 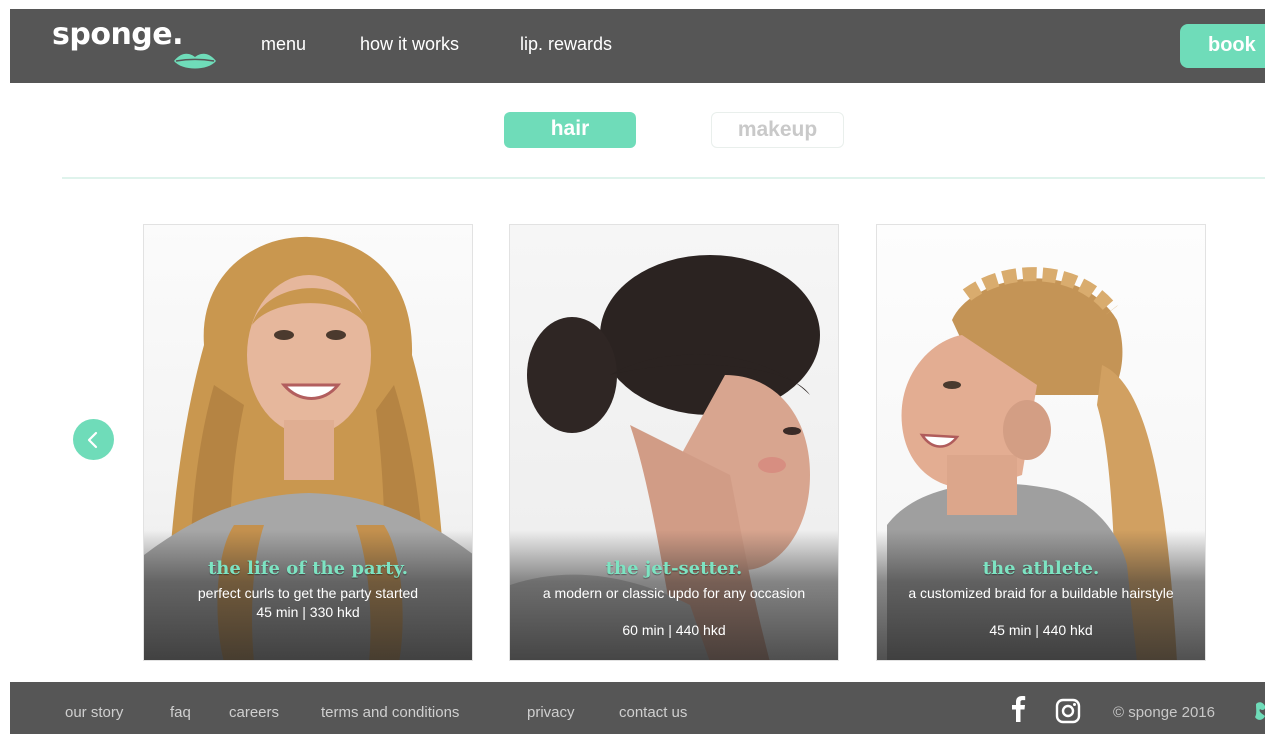 I want to click on footer-link-contact-us: contact us, so click(x=653, y=712).